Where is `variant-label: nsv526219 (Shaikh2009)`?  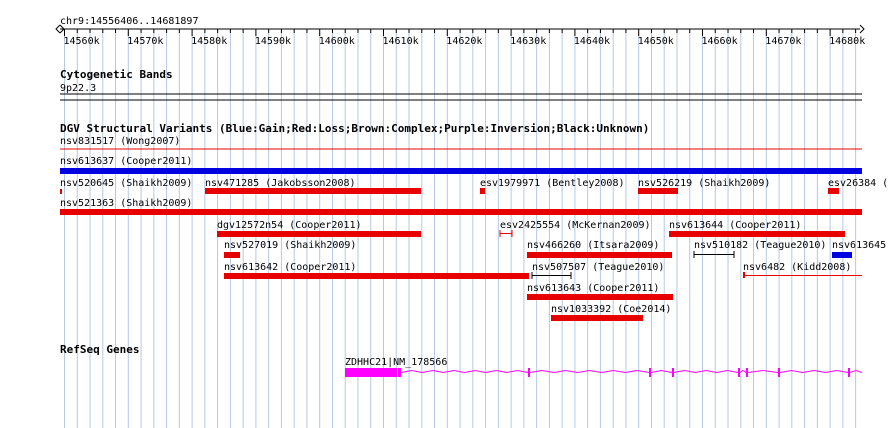
variant-label: nsv526219 (Shaikh2009) is located at coordinates (704, 183).